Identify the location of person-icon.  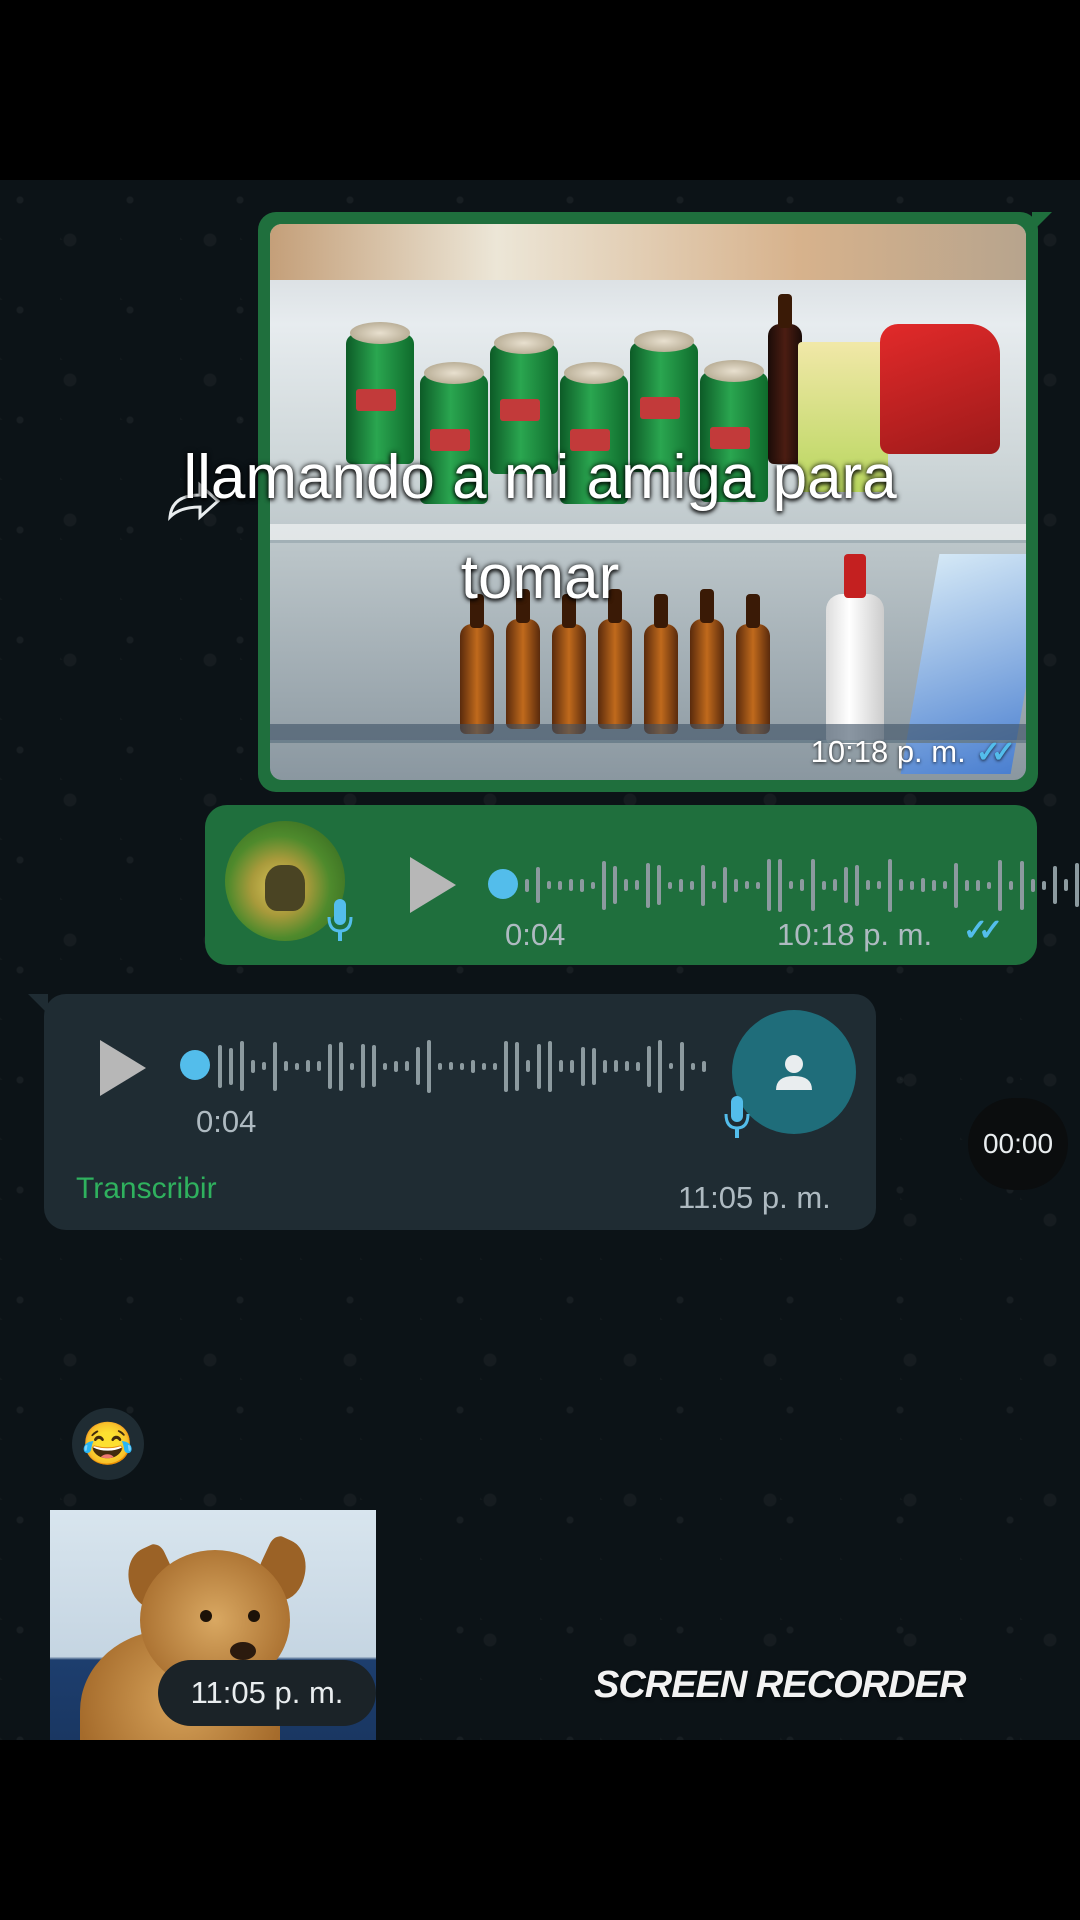
(794, 1072).